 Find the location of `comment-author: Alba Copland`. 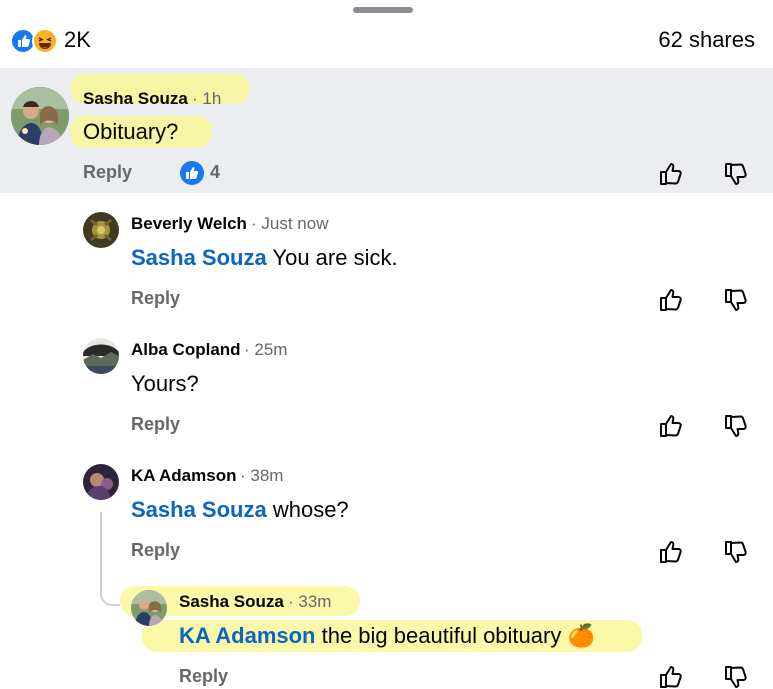

comment-author: Alba Copland is located at coordinates (186, 350).